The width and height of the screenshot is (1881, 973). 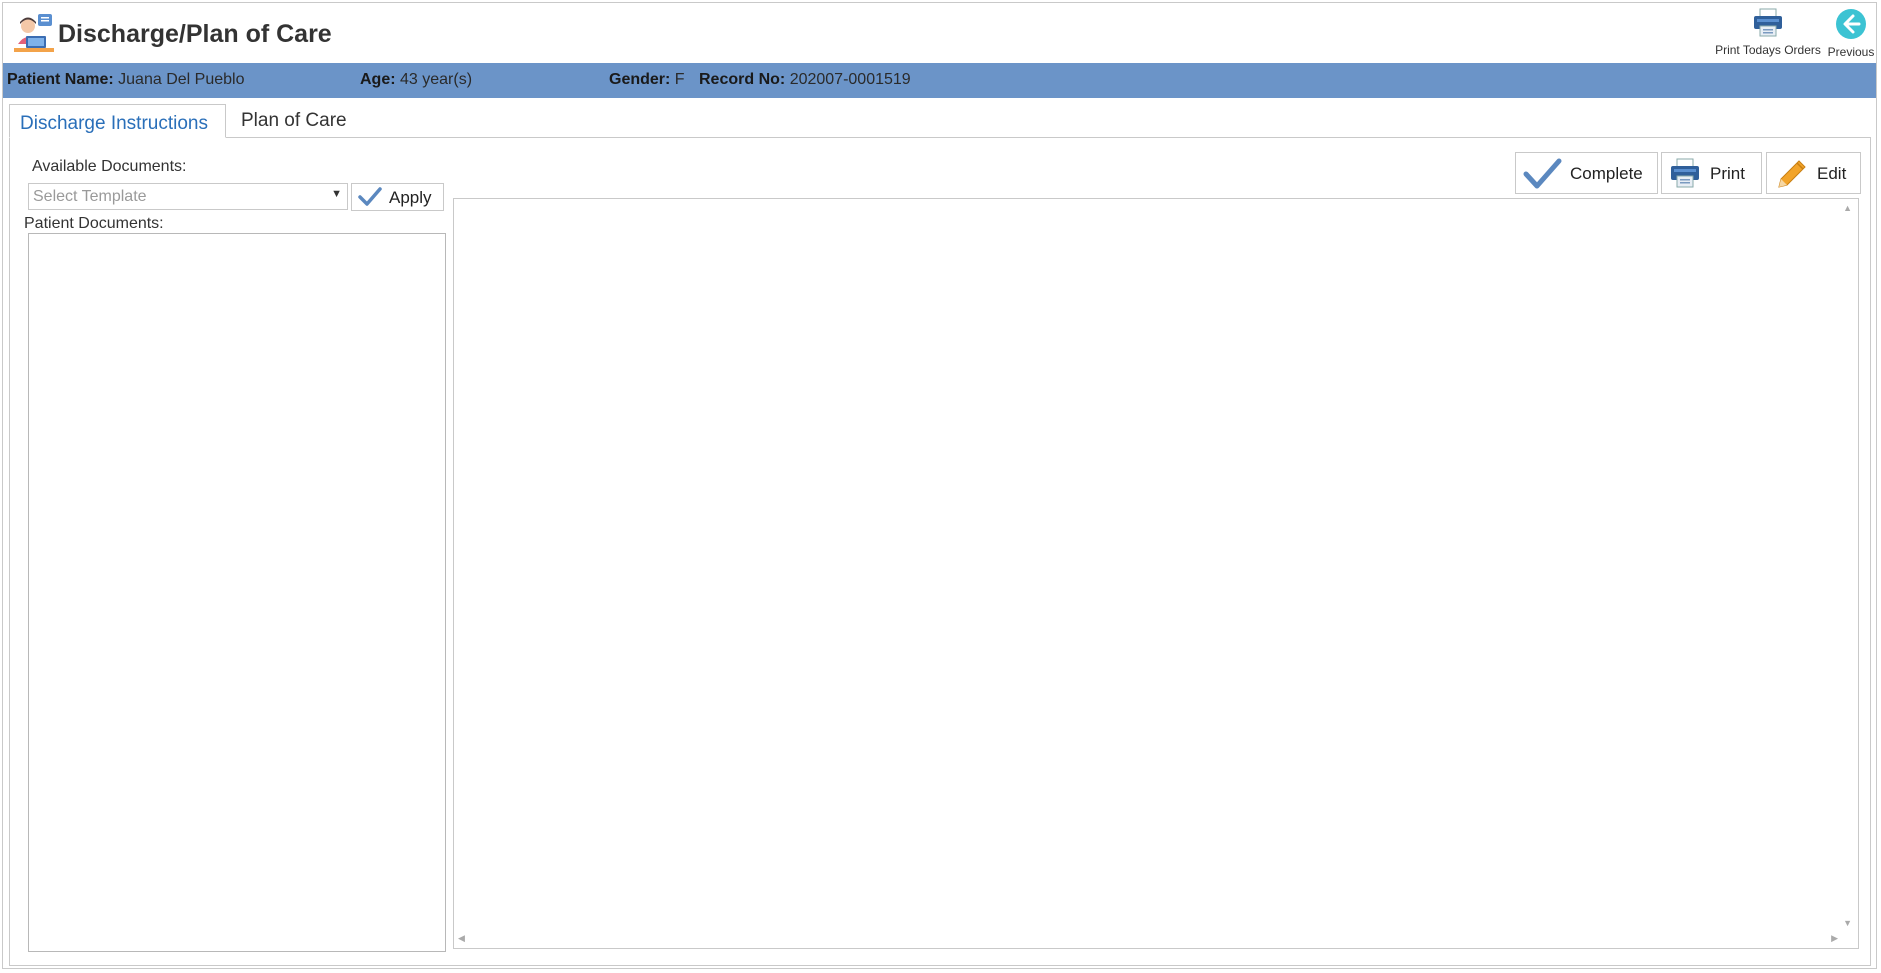 I want to click on patient-gender: Gender: F, so click(x=647, y=80).